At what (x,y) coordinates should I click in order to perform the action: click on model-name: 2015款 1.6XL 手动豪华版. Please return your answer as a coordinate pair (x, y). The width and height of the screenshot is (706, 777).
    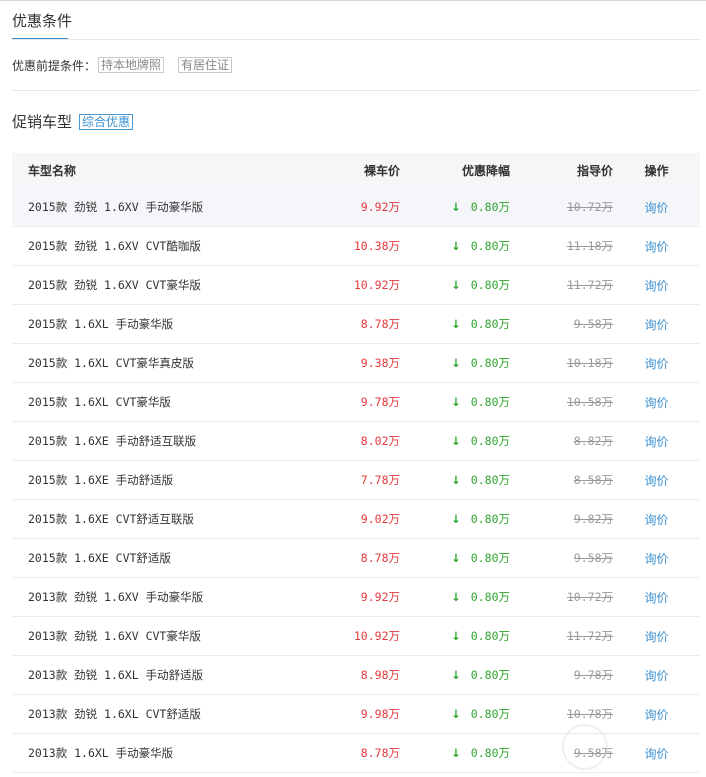
    Looking at the image, I should click on (101, 324).